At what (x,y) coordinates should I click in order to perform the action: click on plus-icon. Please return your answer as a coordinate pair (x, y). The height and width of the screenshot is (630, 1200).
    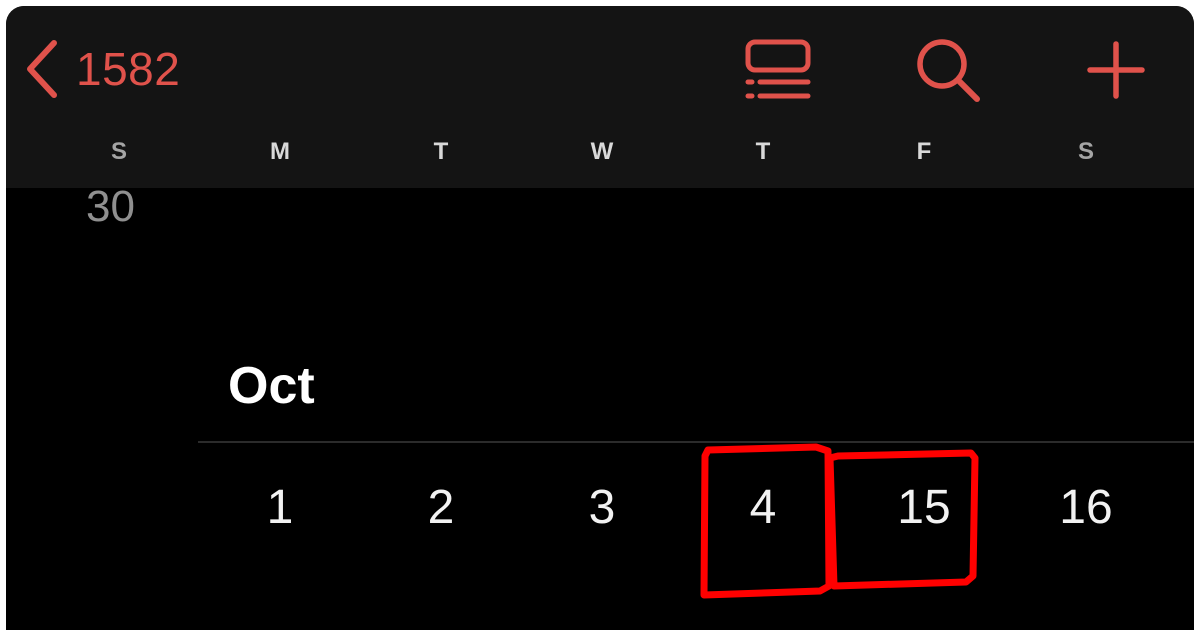
    Looking at the image, I should click on (1116, 70).